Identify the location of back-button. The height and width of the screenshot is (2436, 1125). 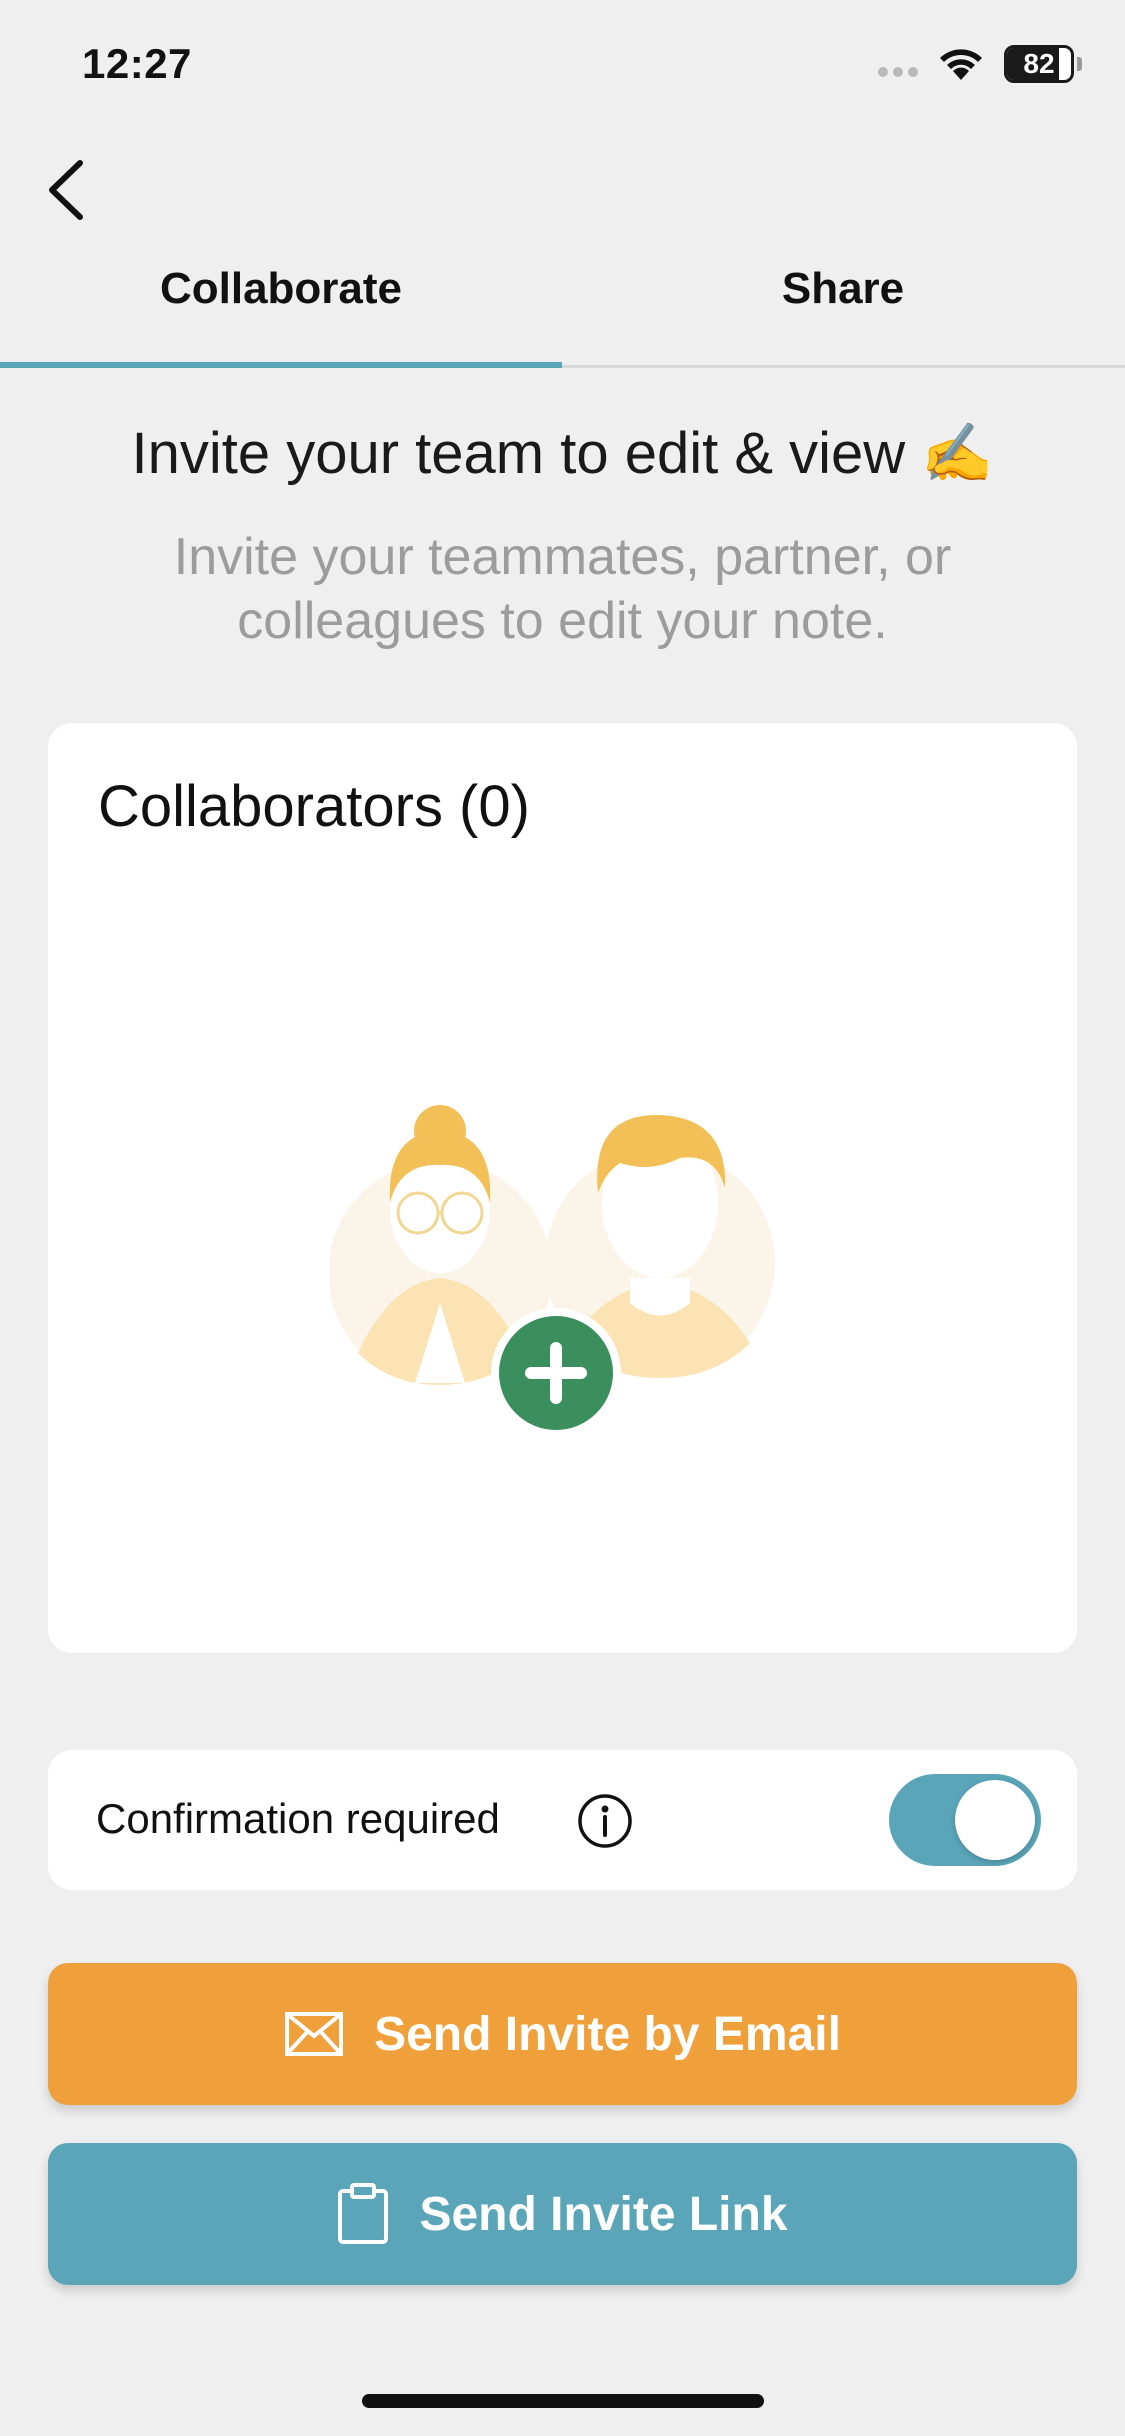
(68, 190).